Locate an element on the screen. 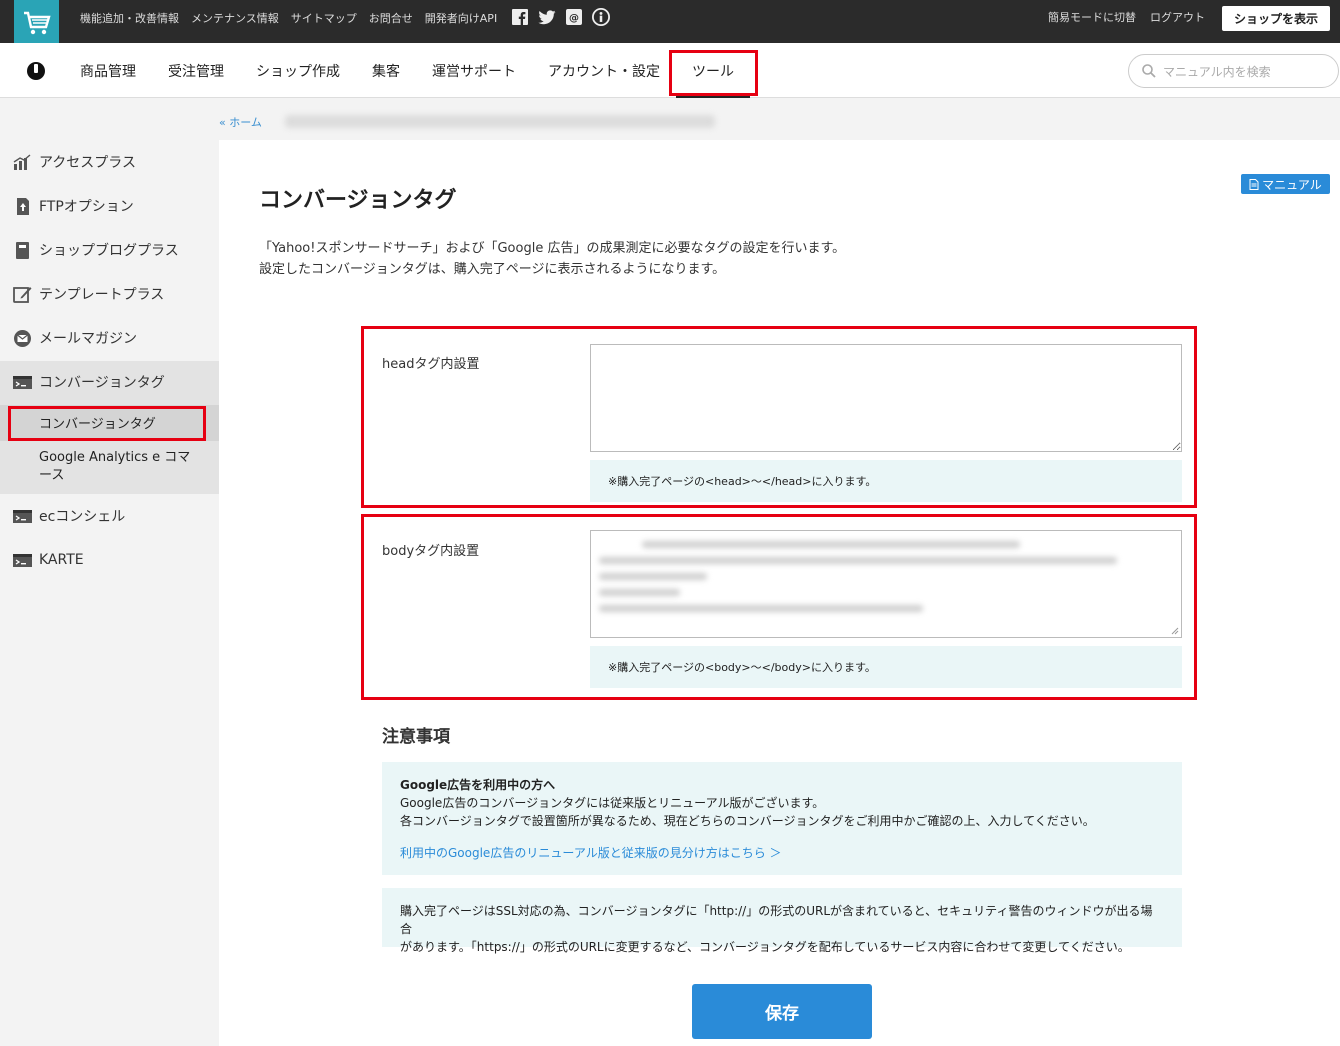  sidebar-label: メールマガジン is located at coordinates (88, 339).